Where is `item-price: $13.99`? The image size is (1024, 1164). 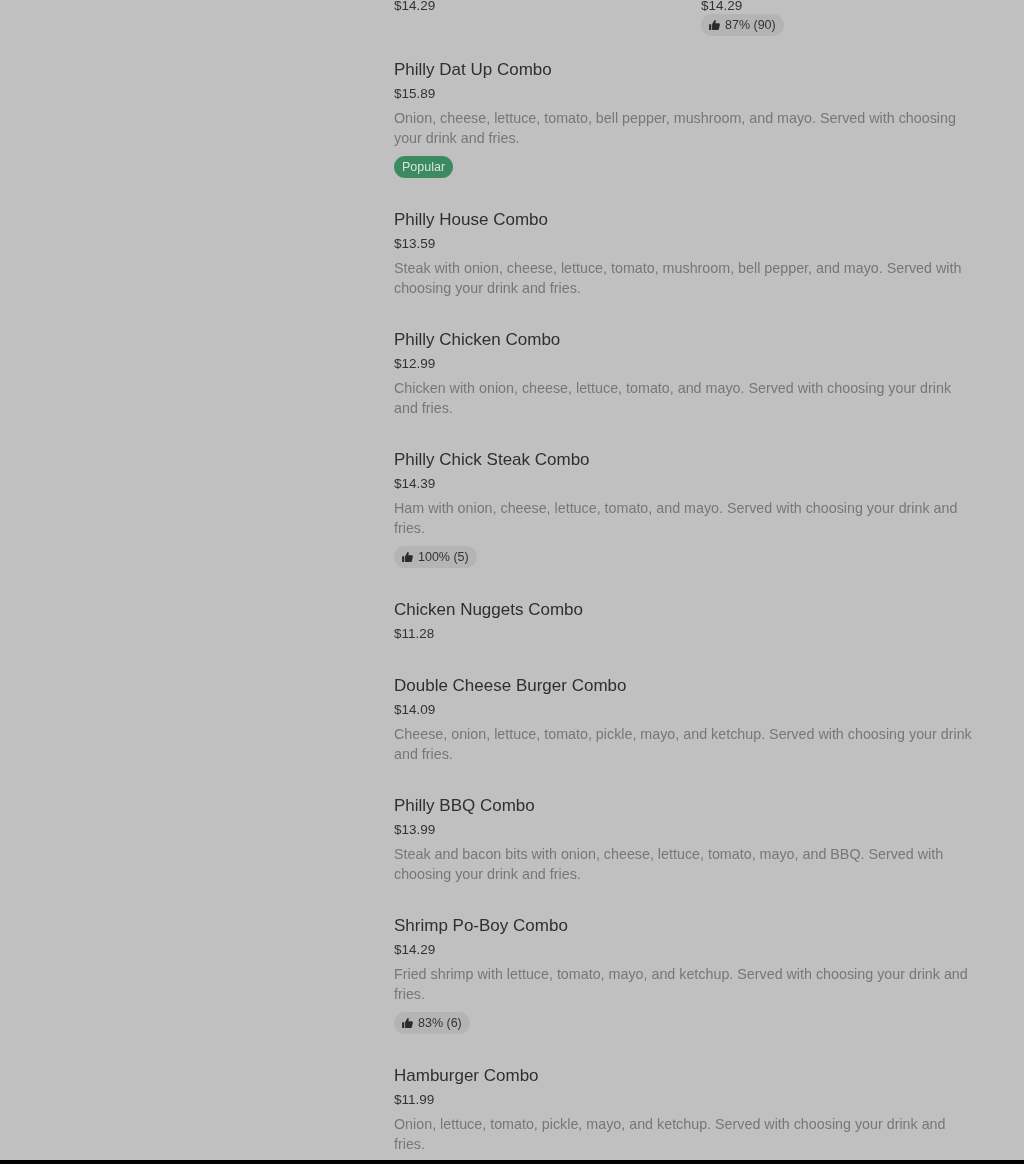 item-price: $13.99 is located at coordinates (415, 830).